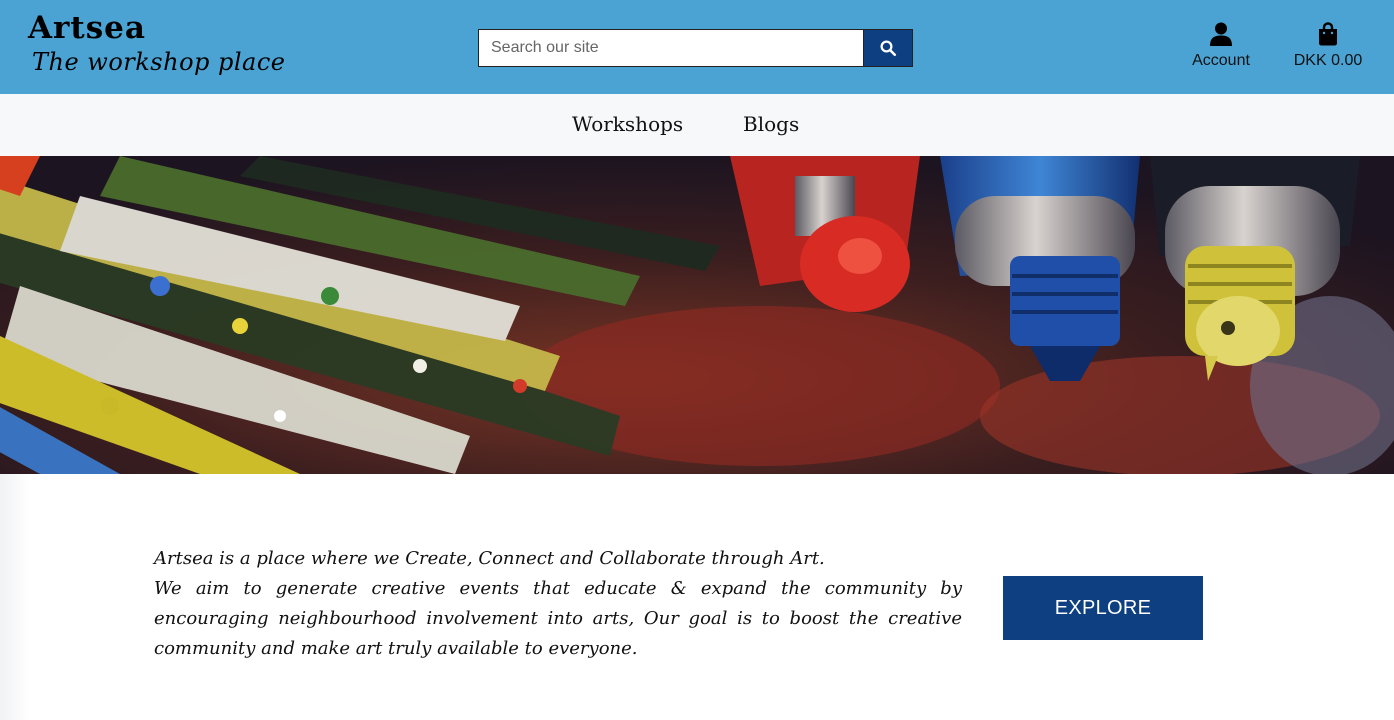  Describe the element at coordinates (1328, 34) in the screenshot. I see `shopping-bag-icon` at that location.